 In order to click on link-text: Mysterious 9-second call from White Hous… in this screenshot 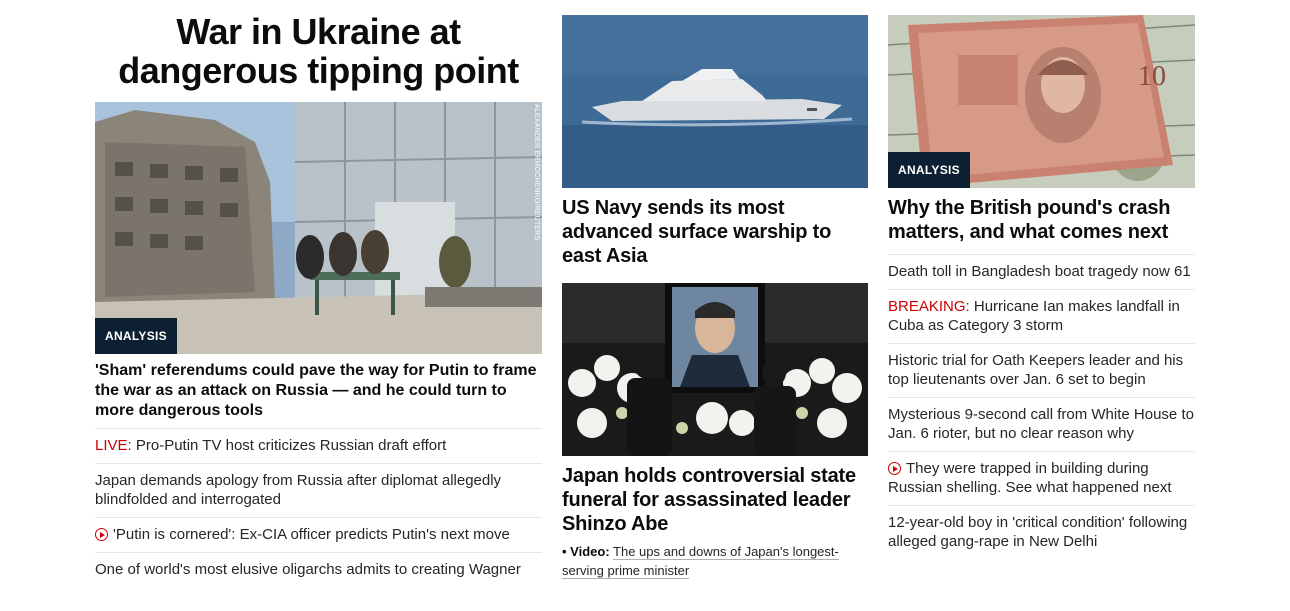, I will do `click(1041, 424)`.